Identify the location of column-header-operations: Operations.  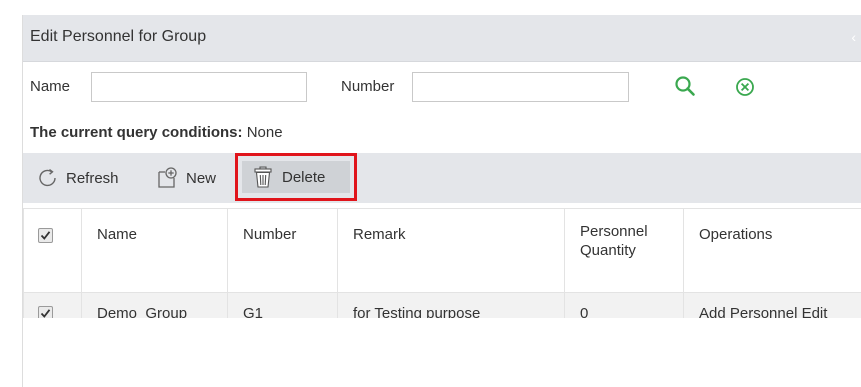
(772, 250).